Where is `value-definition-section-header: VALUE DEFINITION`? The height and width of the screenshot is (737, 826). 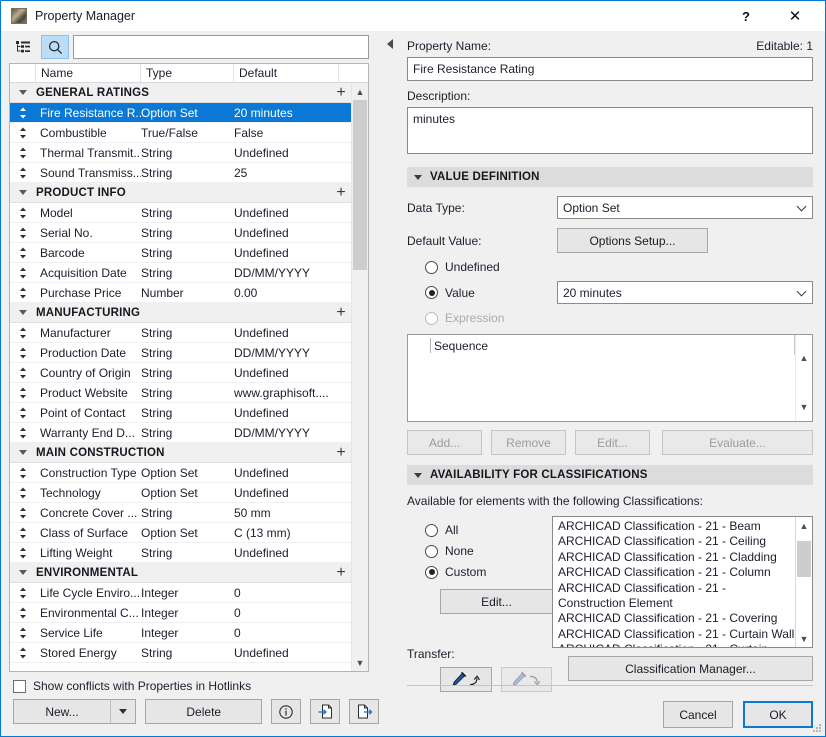 value-definition-section-header: VALUE DEFINITION is located at coordinates (610, 177).